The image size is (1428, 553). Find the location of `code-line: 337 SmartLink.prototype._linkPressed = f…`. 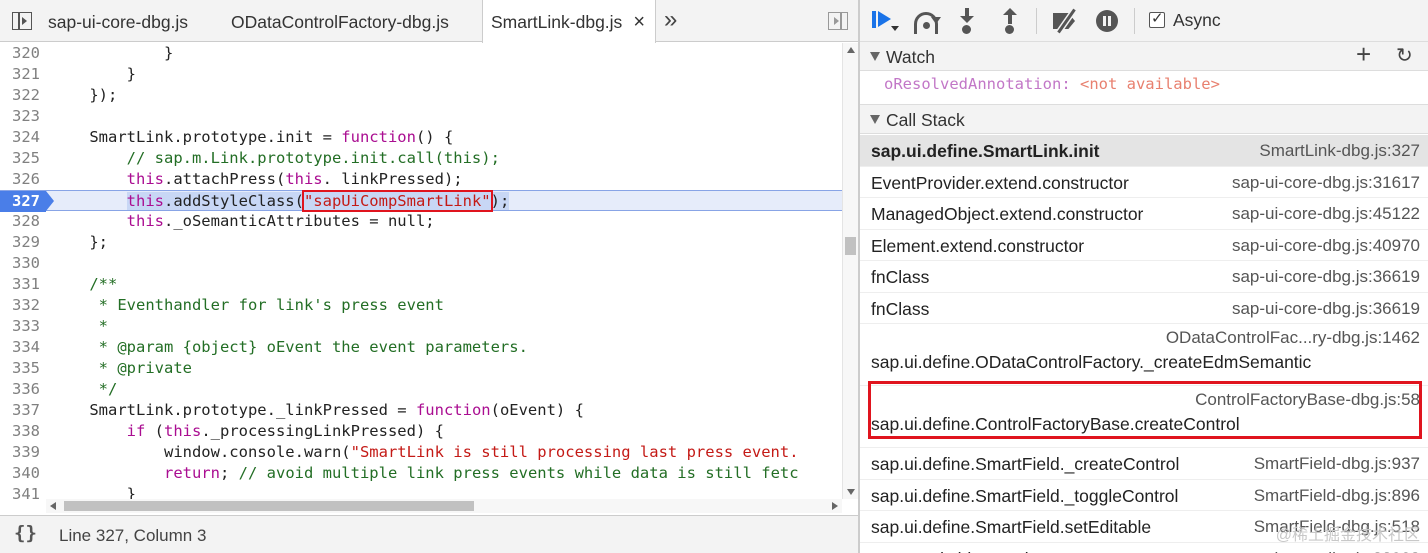

code-line: 337 SmartLink.prototype._linkPressed = f… is located at coordinates (421, 410).